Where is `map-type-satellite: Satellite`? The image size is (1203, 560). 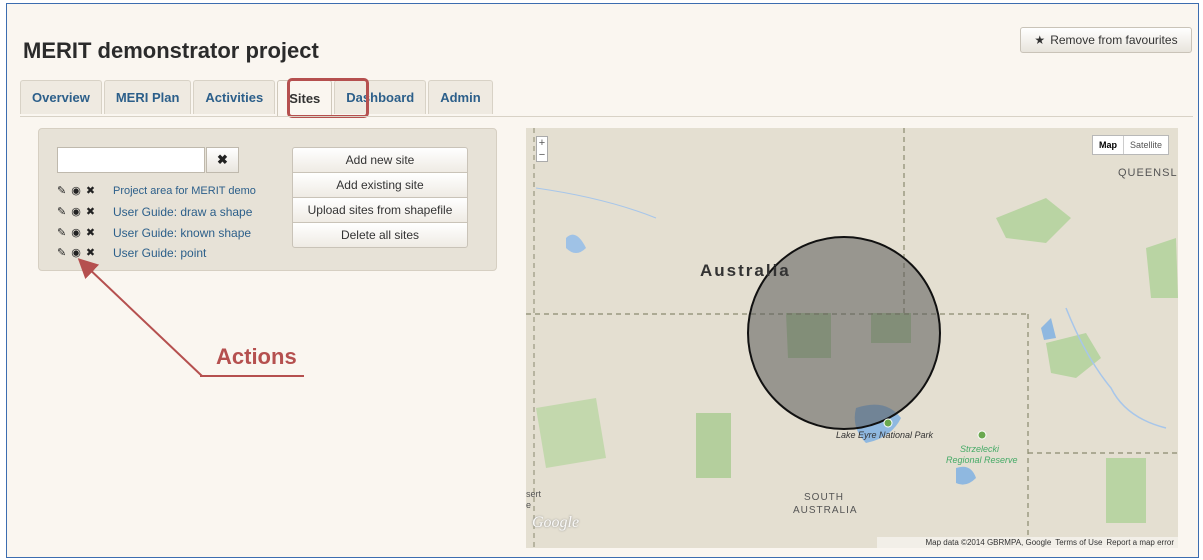
map-type-satellite: Satellite is located at coordinates (1146, 145).